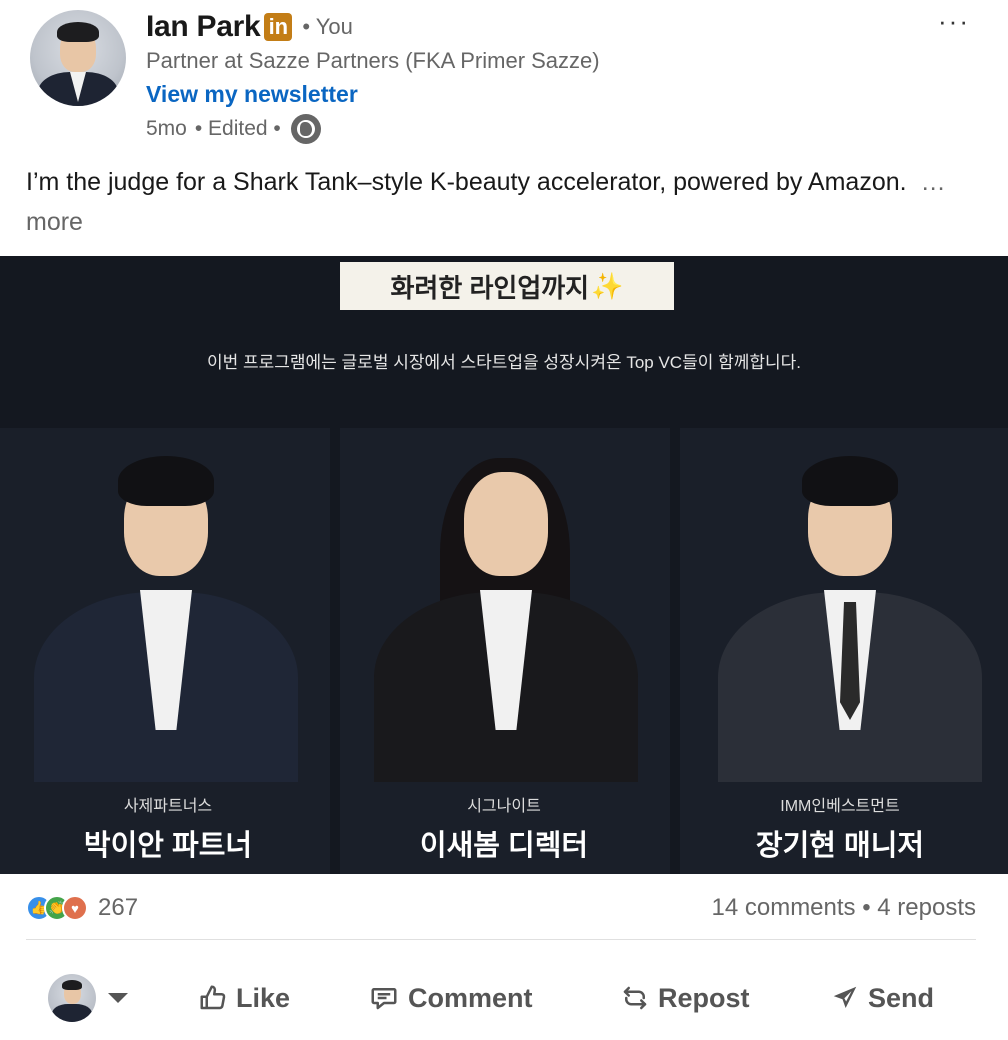  What do you see at coordinates (237, 128) in the screenshot?
I see `edited-label: • Edited •` at bounding box center [237, 128].